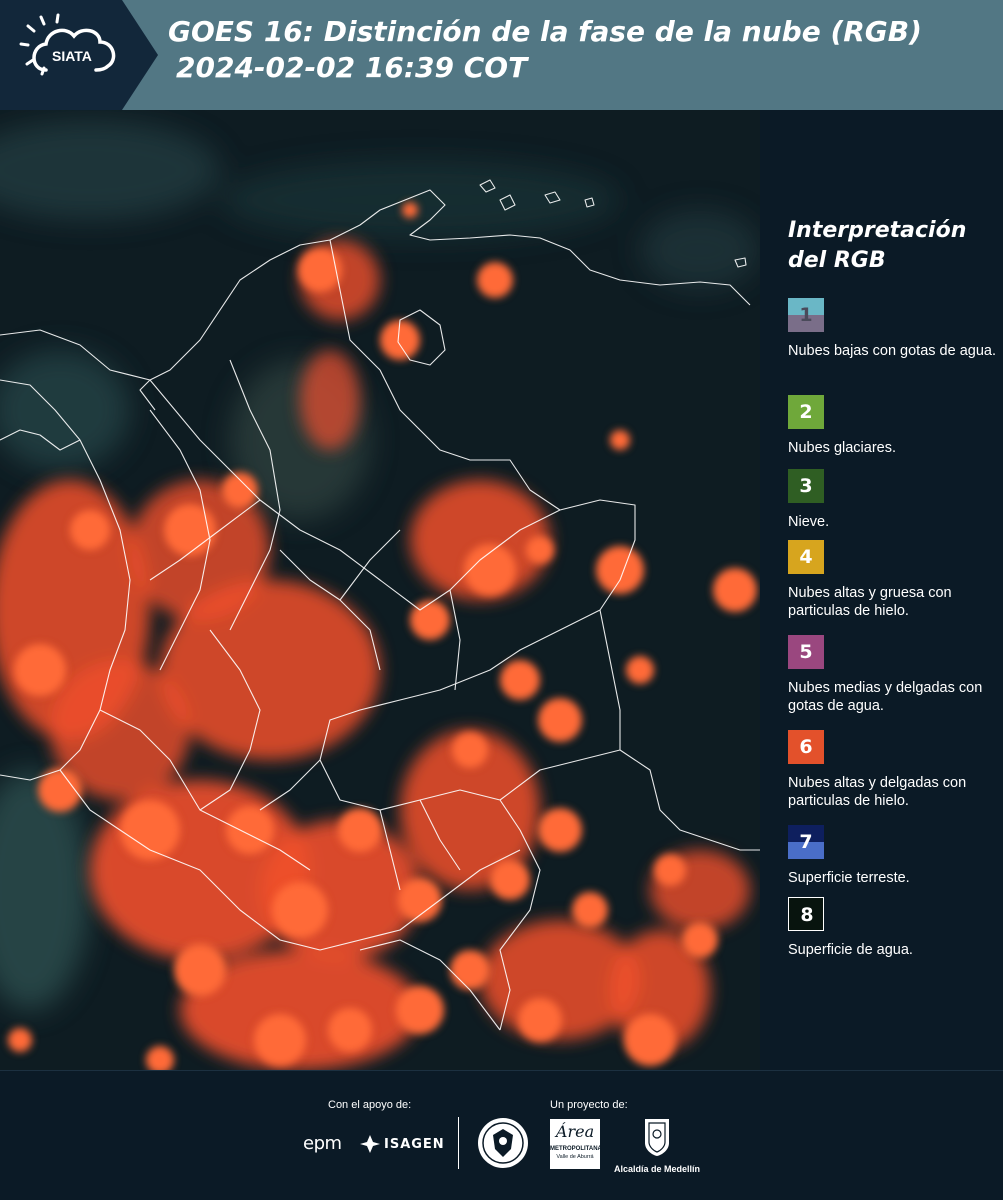 The image size is (1003, 1200). Describe the element at coordinates (589, 1105) in the screenshot. I see `project-label: Un proyecto de:` at that location.